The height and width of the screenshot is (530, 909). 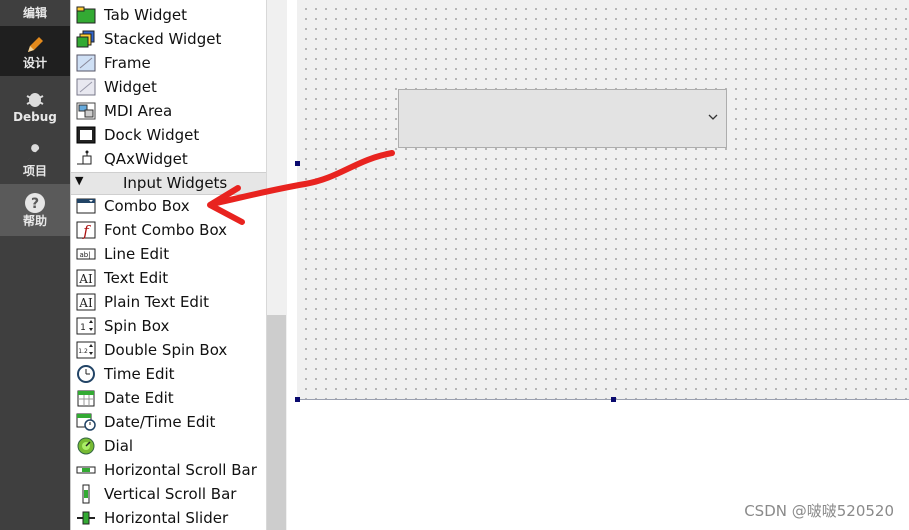 I want to click on font-combo-box-icon: f, so click(x=86, y=230).